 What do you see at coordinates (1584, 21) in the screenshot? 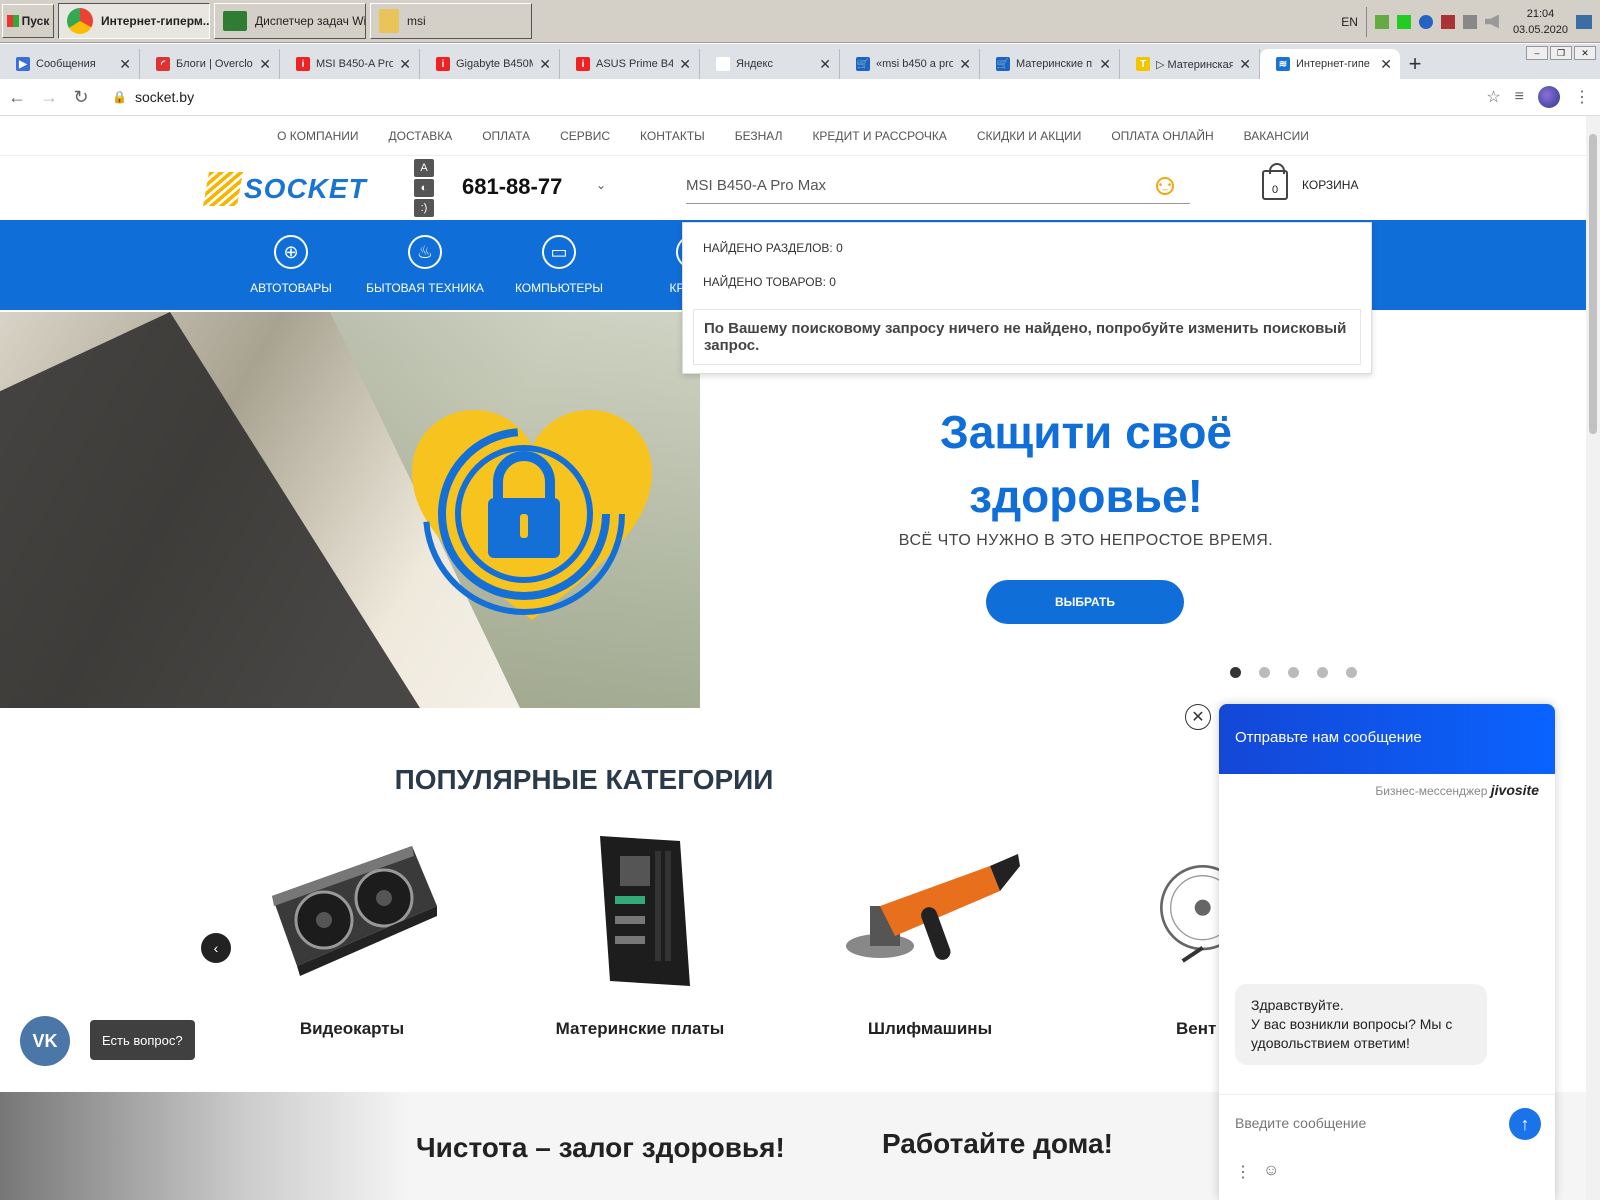
I see `show-desktop-icon` at bounding box center [1584, 21].